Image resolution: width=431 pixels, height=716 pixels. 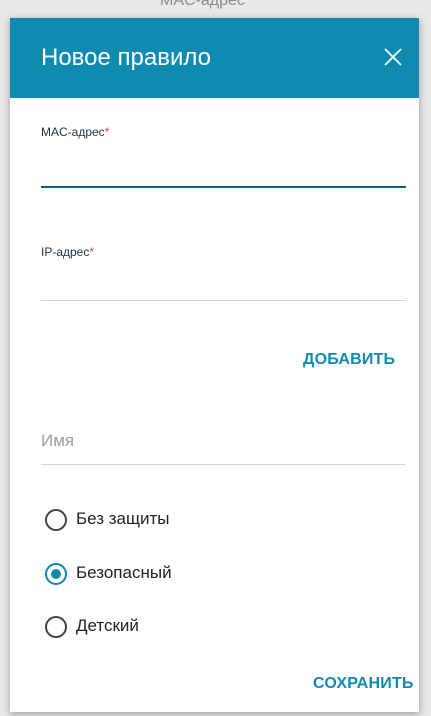 I want to click on ip-address-label-text: IP-адрес, so click(x=65, y=252).